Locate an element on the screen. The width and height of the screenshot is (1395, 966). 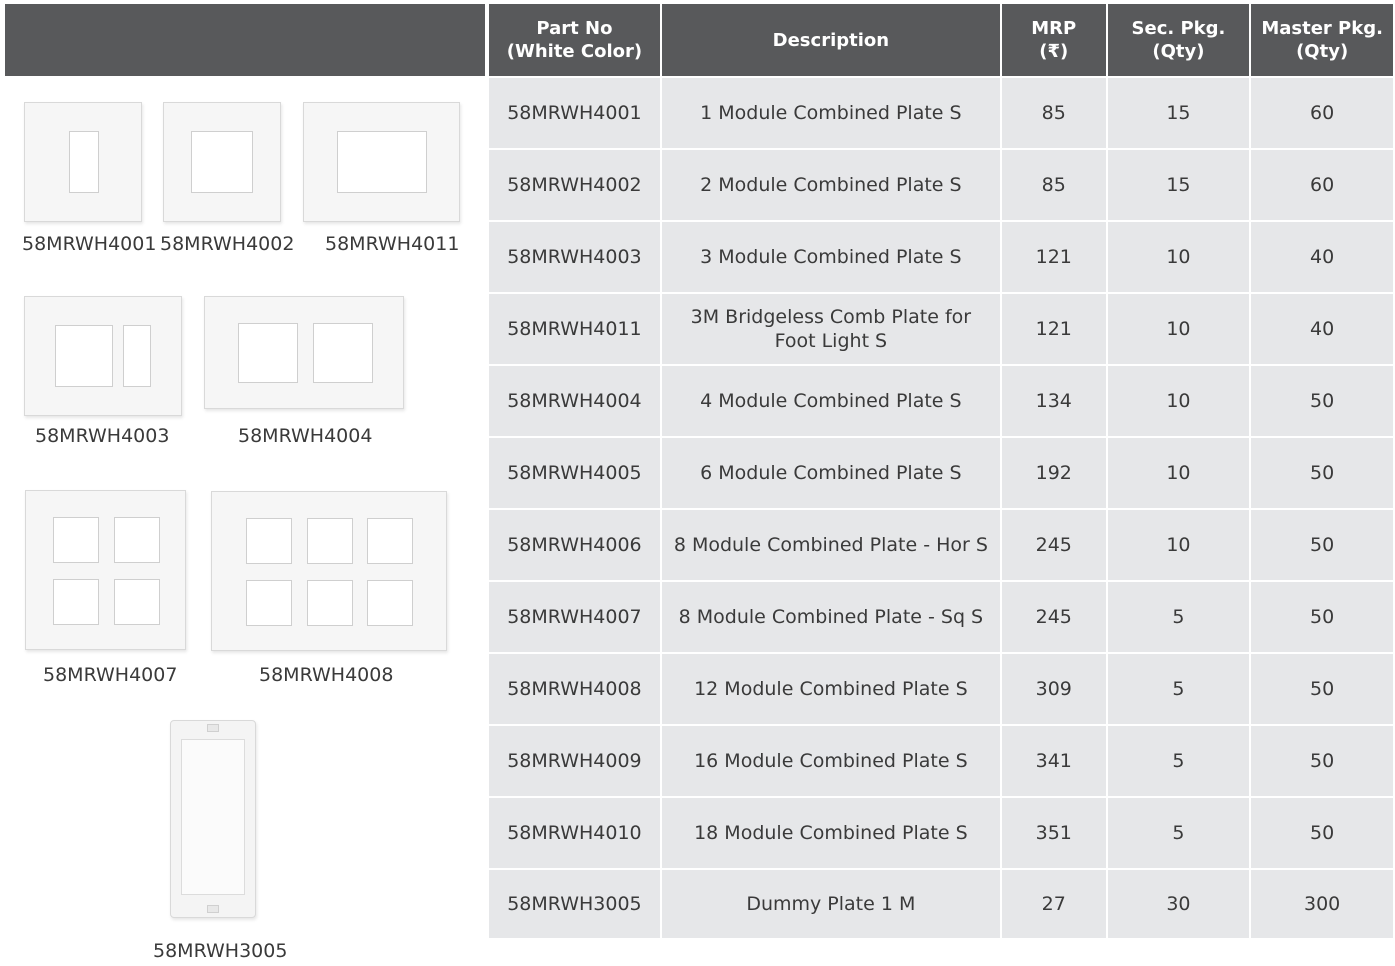
cell-part-no: 58MRWH4001 is located at coordinates (574, 112).